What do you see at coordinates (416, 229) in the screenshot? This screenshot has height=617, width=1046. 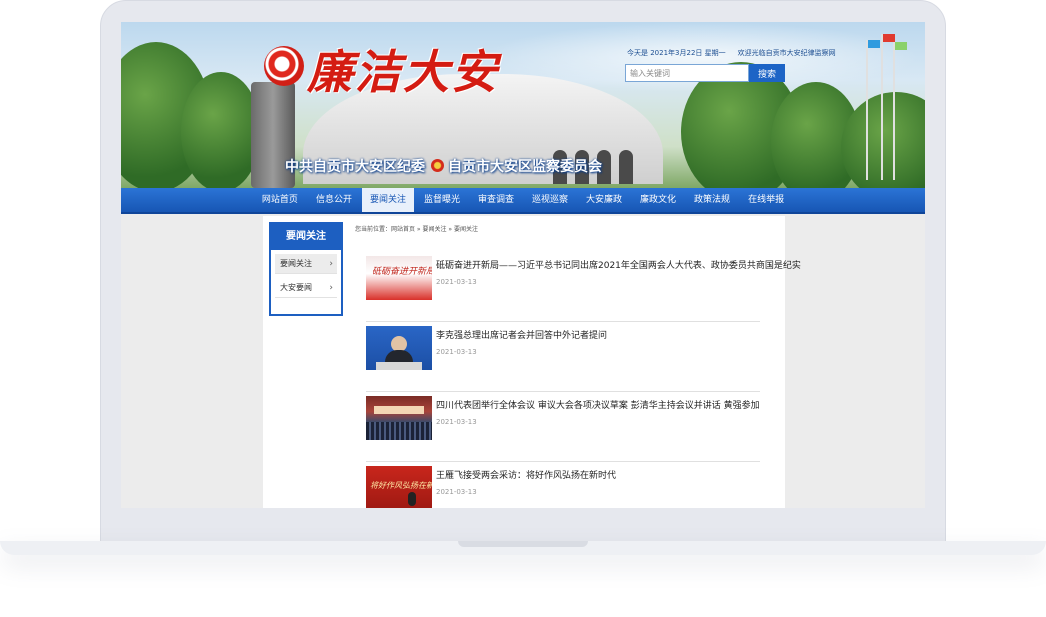 I see `breadcrumb: 您当前位置：网站首页 » 要闻关注 » 要闻关注` at bounding box center [416, 229].